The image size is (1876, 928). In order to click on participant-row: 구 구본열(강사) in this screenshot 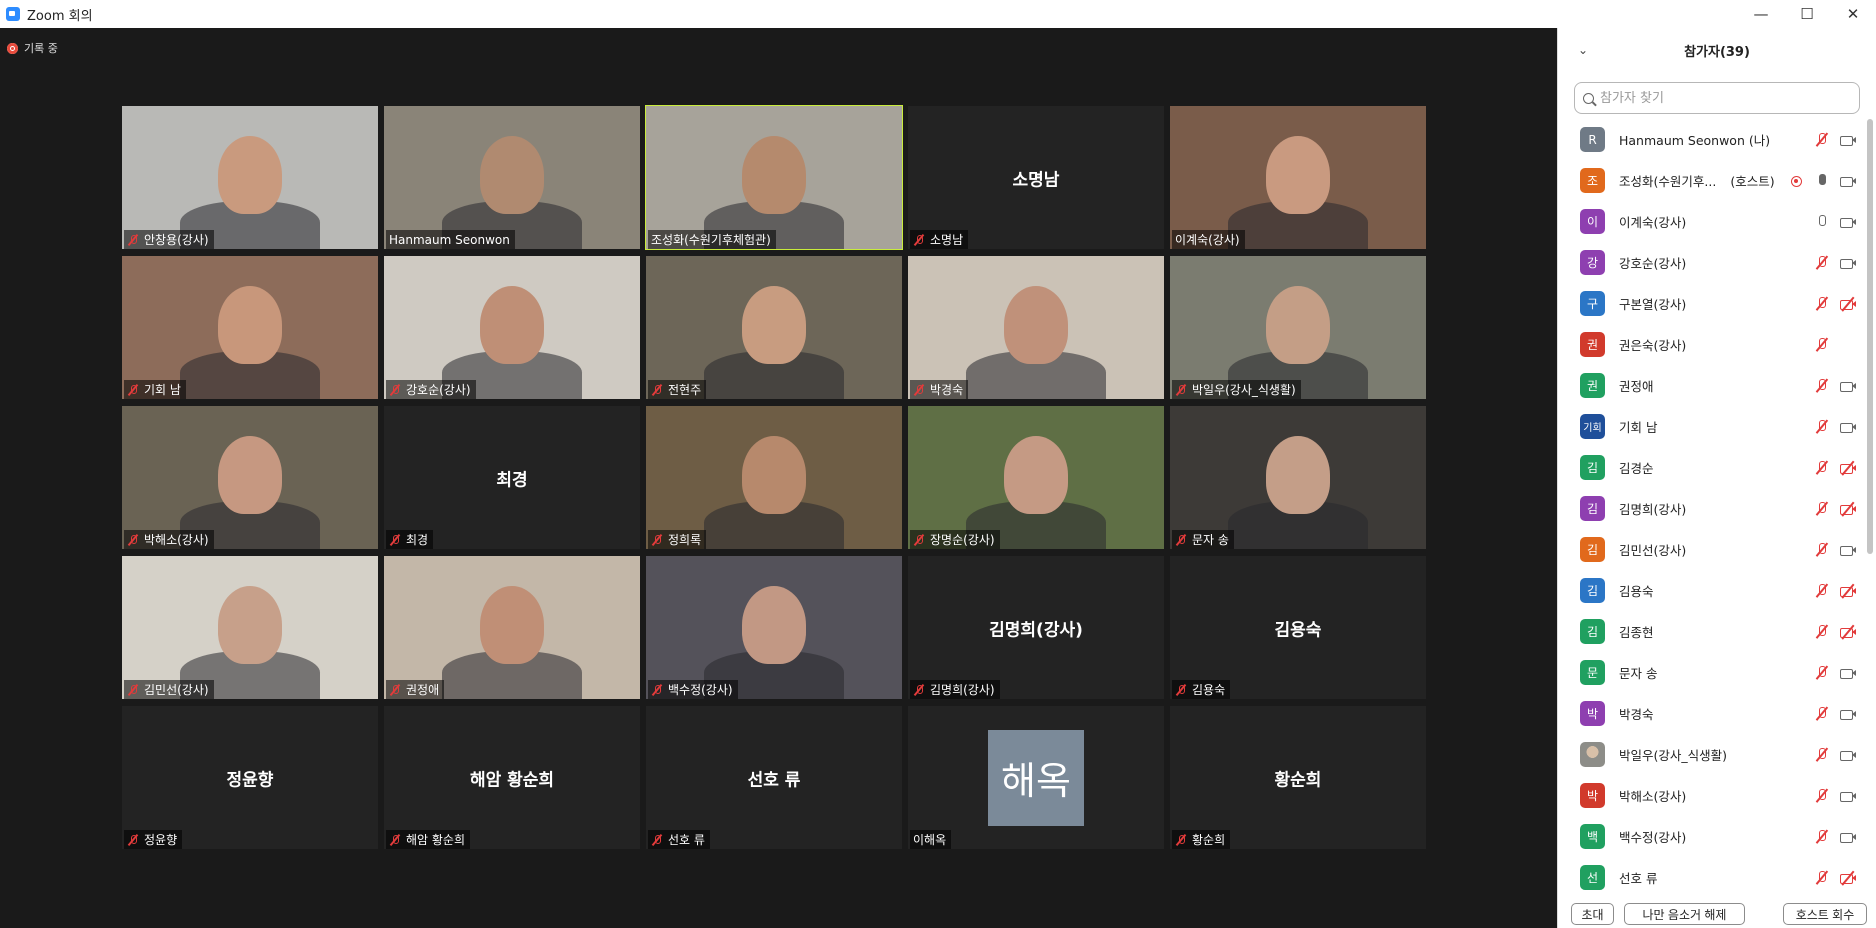, I will do `click(1712, 303)`.